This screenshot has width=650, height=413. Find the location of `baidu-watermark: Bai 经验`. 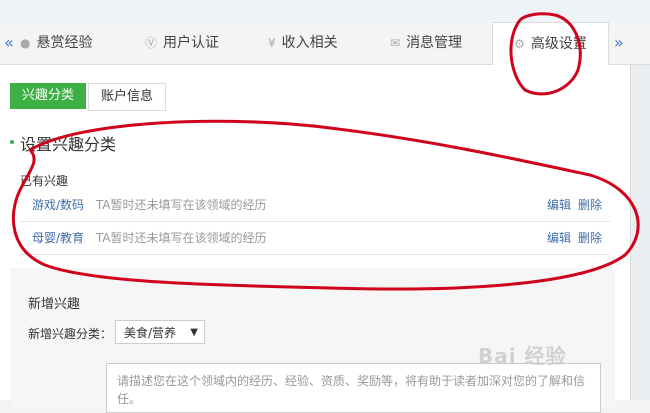

baidu-watermark: Bai 经验 is located at coordinates (522, 356).